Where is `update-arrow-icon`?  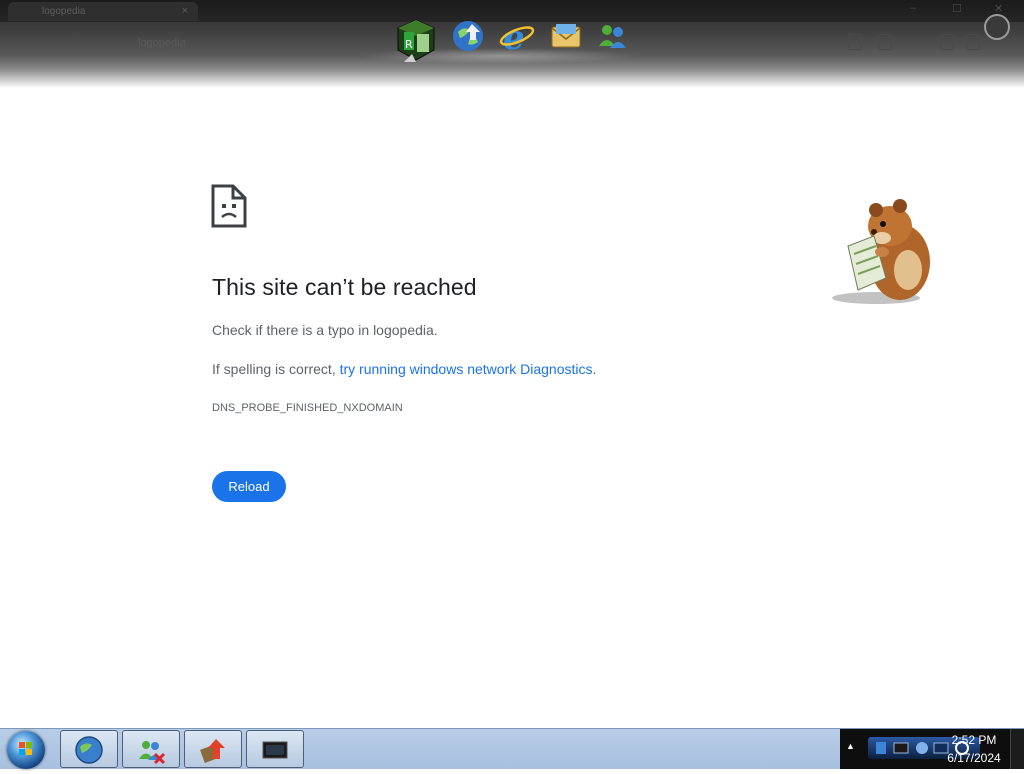
update-arrow-icon is located at coordinates (212, 751).